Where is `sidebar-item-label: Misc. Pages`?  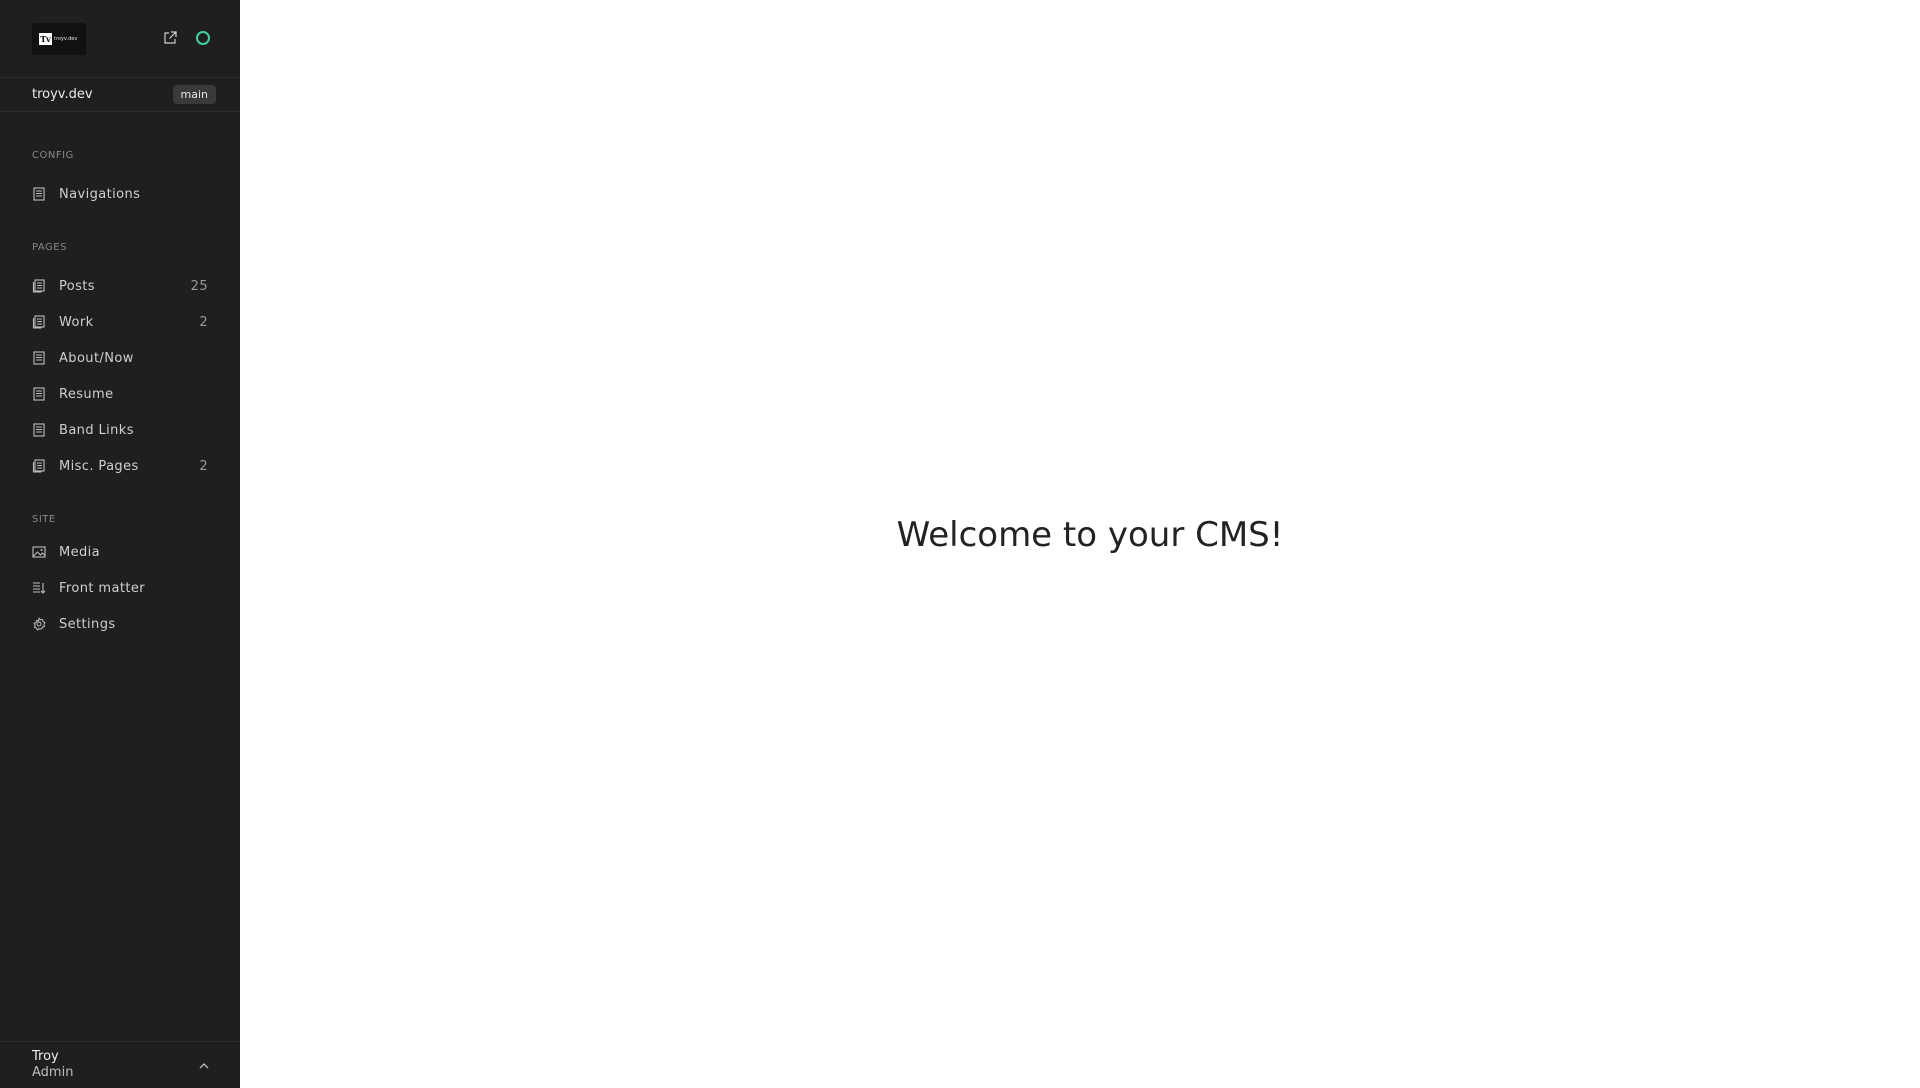 sidebar-item-label: Misc. Pages is located at coordinates (99, 466).